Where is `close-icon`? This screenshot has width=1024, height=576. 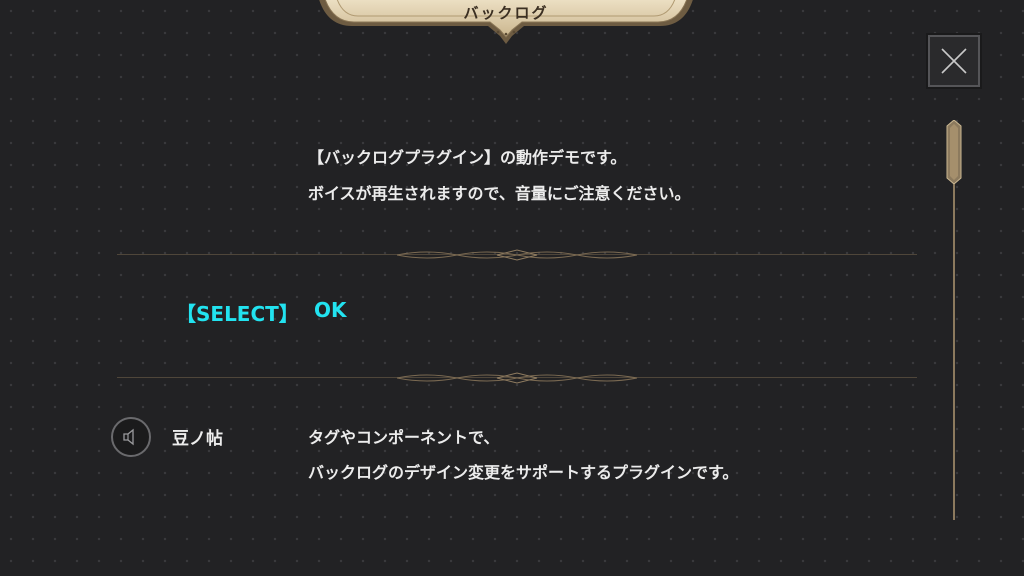
close-icon is located at coordinates (954, 61).